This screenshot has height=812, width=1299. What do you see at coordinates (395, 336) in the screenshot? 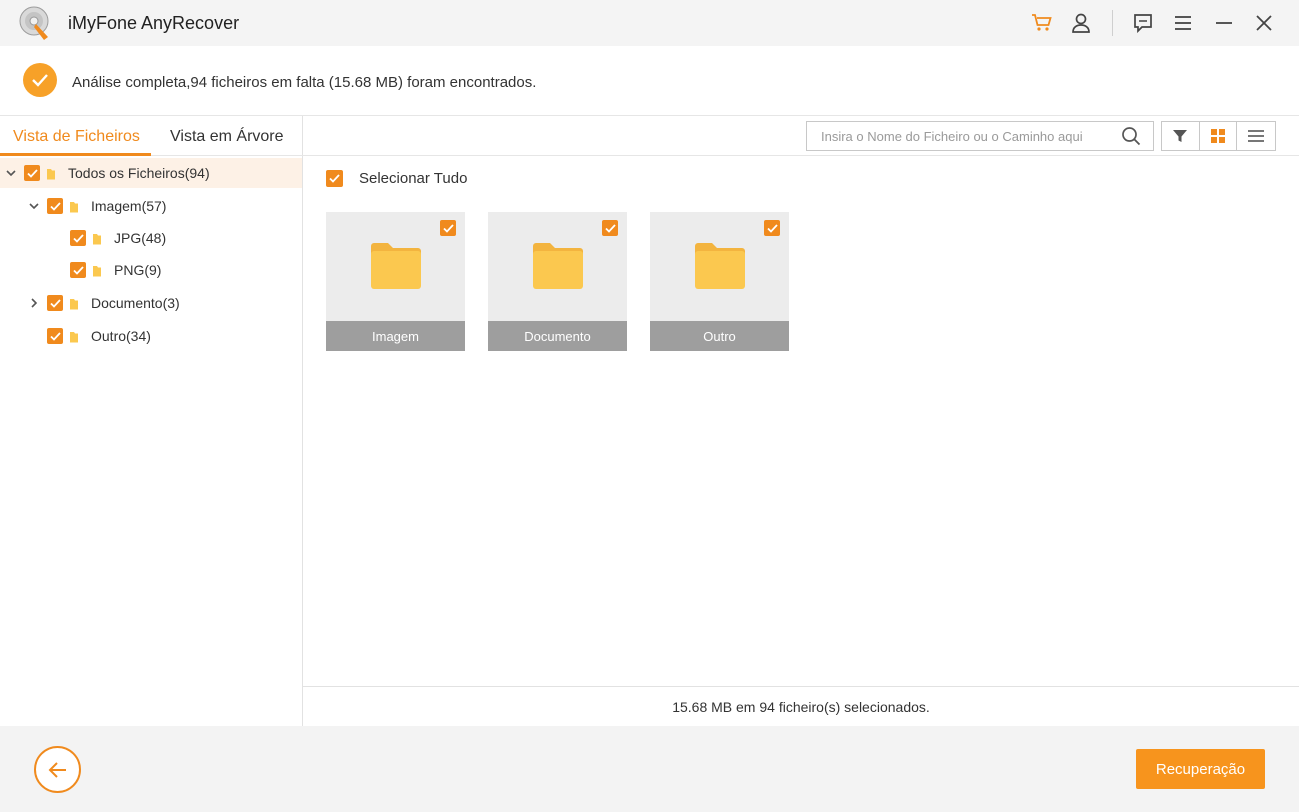
I see `card-label: Imagem` at bounding box center [395, 336].